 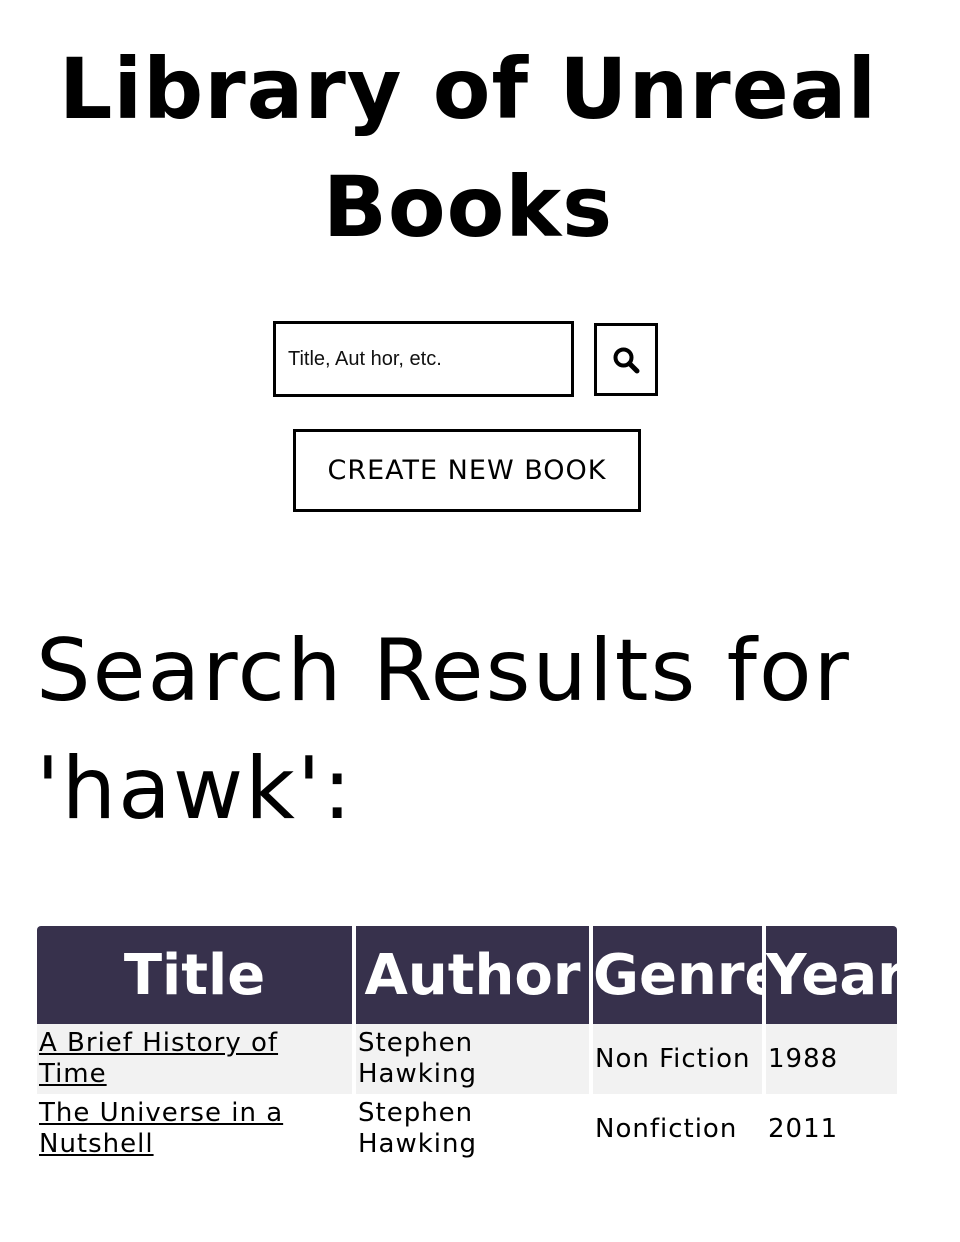 I want to click on cell-title: The Universe in a Nutshell, so click(x=196, y=1129).